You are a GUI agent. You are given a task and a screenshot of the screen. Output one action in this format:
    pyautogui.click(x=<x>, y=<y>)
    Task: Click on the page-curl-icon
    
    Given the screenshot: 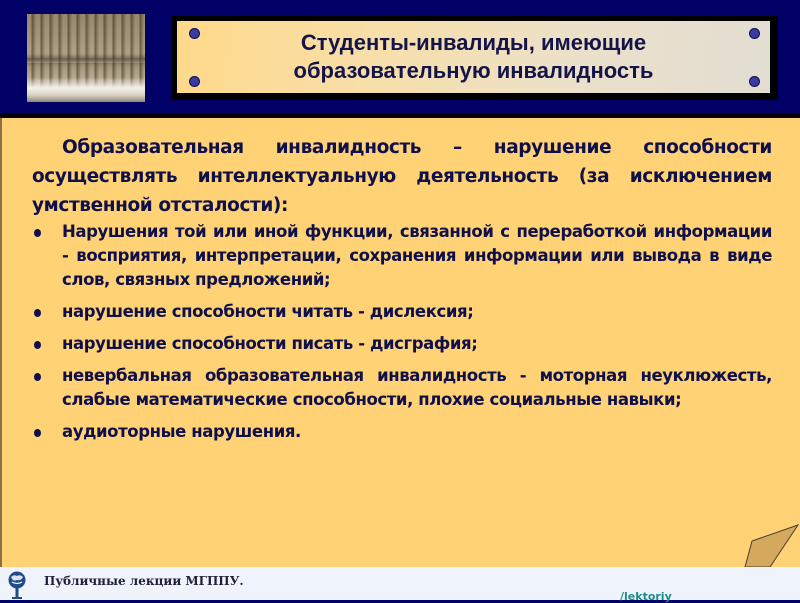 What is the action you would take?
    pyautogui.click(x=772, y=545)
    